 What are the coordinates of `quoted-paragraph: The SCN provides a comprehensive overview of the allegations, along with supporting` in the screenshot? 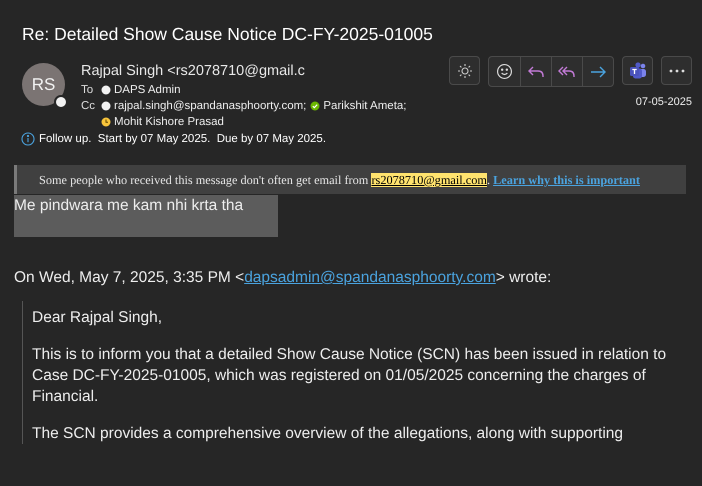 It's located at (328, 434).